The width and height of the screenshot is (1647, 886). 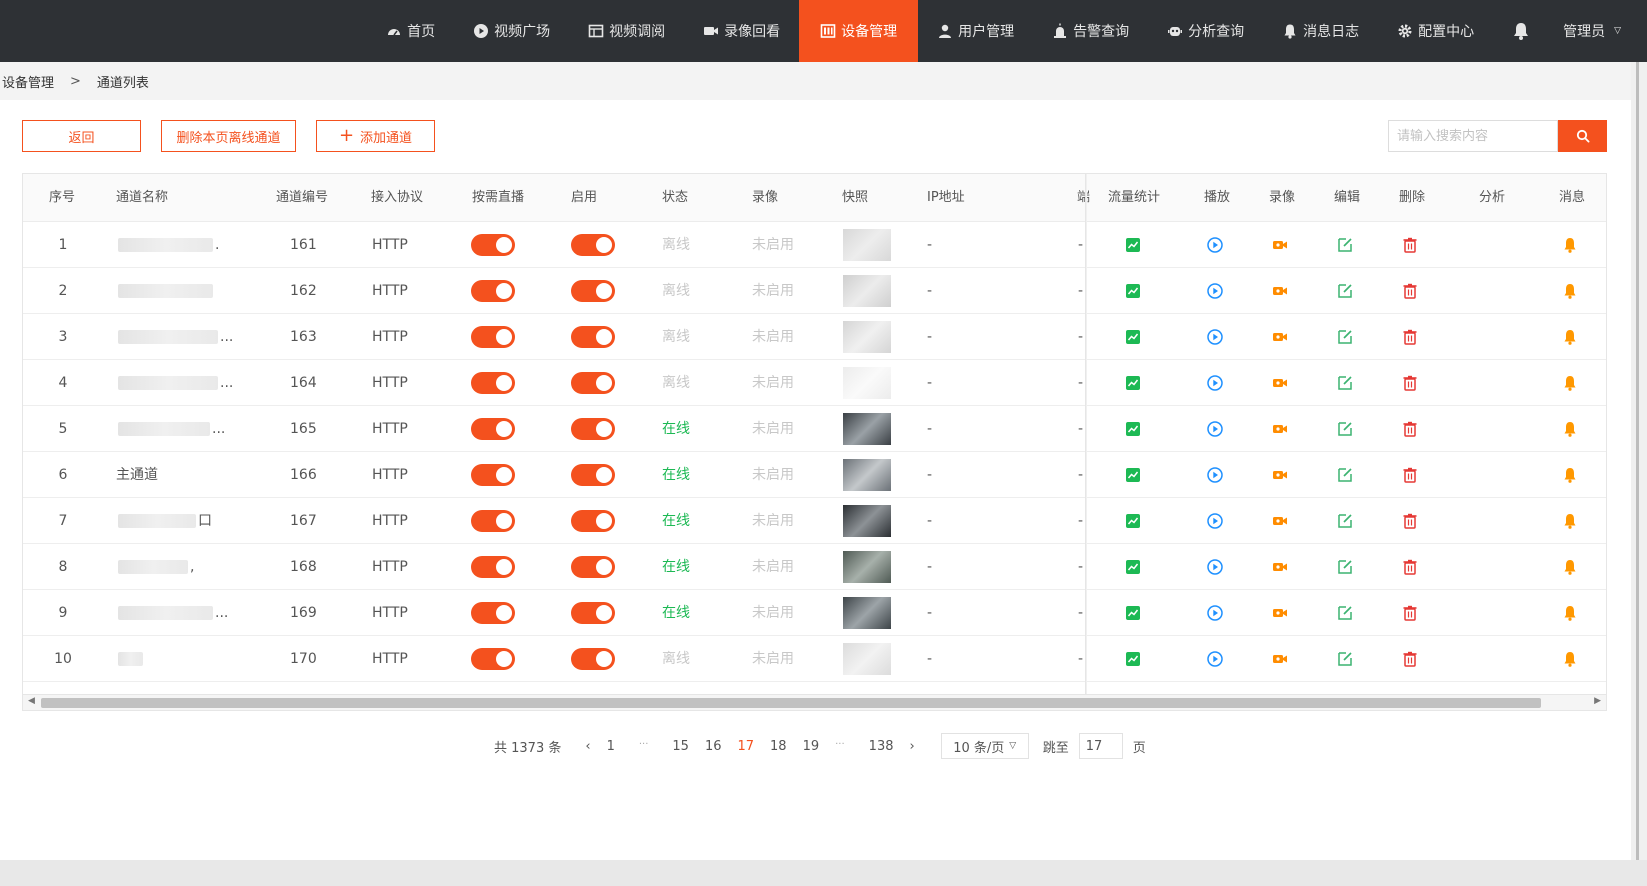 What do you see at coordinates (745, 746) in the screenshot?
I see `page-number: 17` at bounding box center [745, 746].